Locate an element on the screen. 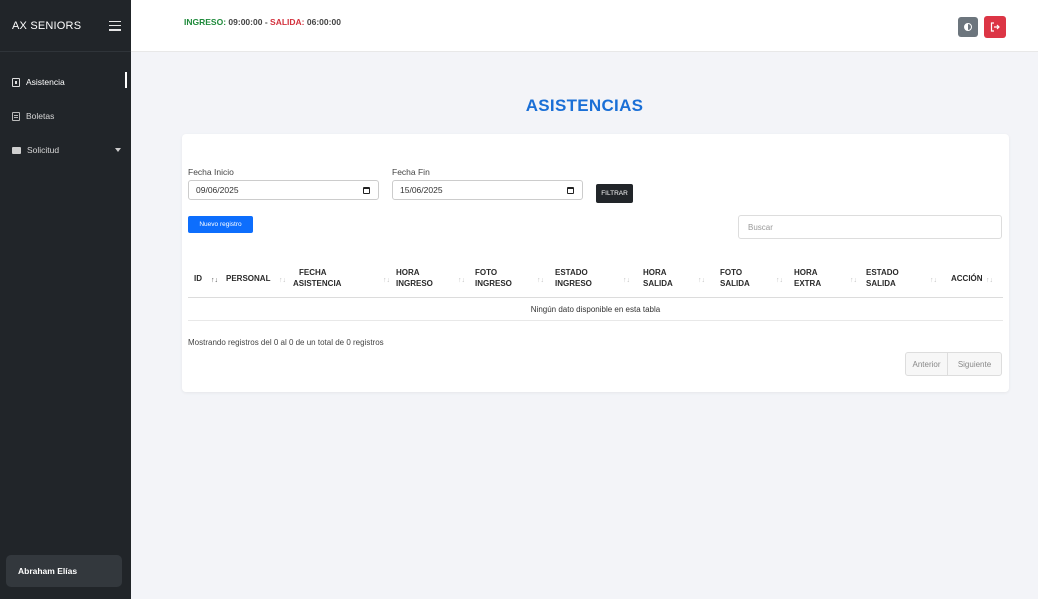 The image size is (1038, 599). document-icon is located at coordinates (16, 116).